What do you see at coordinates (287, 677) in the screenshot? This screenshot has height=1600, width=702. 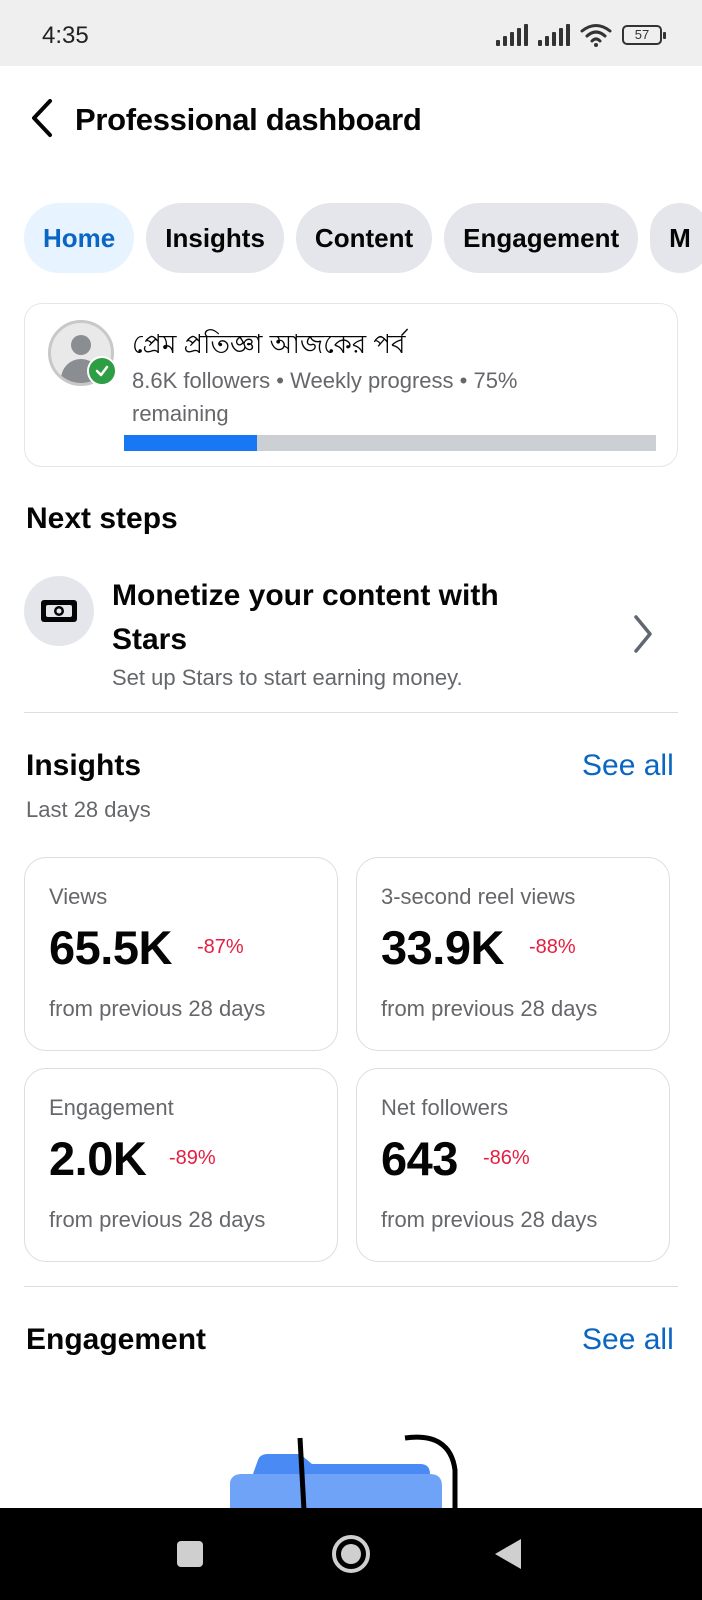 I see `monetize-subtitle: Set up Stars to start earning money.` at bounding box center [287, 677].